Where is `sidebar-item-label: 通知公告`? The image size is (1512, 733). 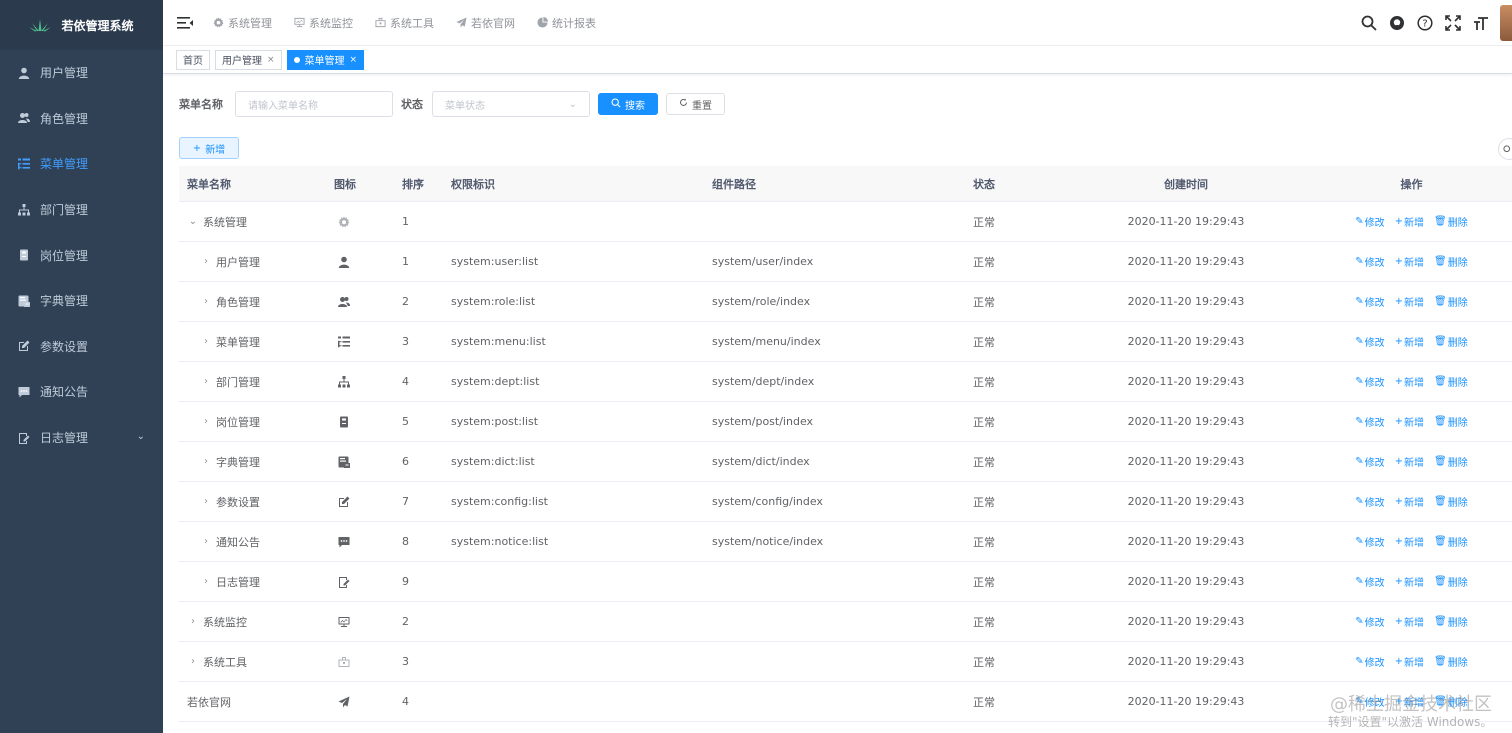 sidebar-item-label: 通知公告 is located at coordinates (64, 392).